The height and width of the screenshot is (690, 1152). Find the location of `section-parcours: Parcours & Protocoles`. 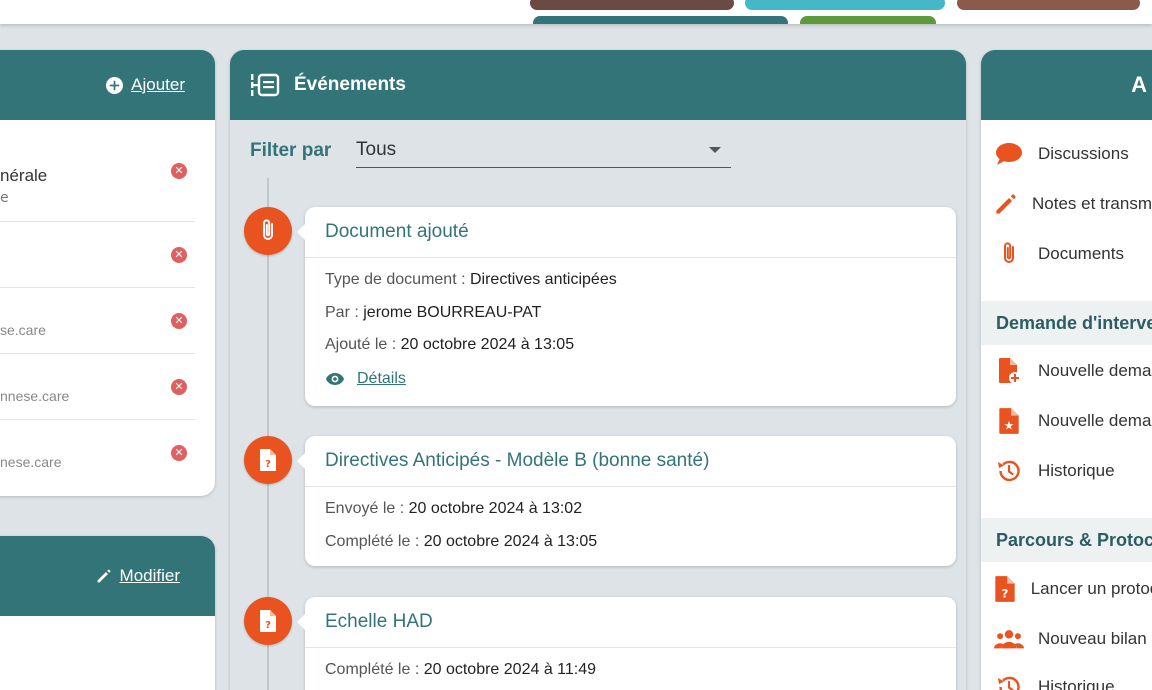

section-parcours: Parcours & Protocoles is located at coordinates (1066, 540).